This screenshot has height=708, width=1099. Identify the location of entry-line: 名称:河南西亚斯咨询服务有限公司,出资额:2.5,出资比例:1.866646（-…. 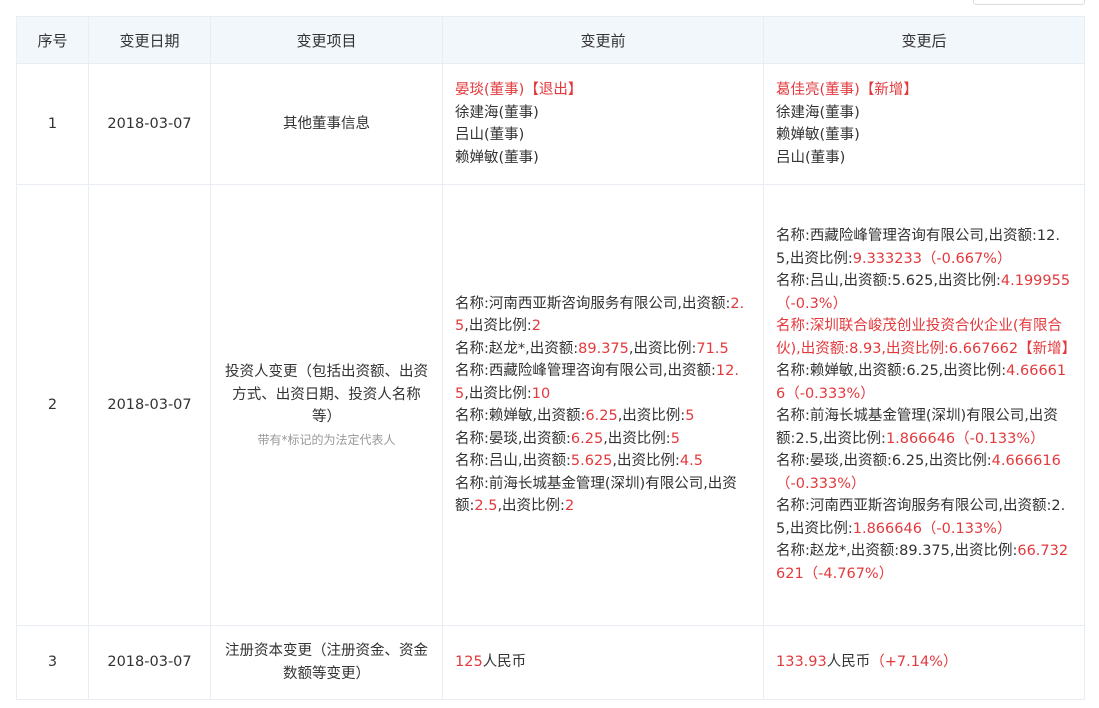
(924, 517).